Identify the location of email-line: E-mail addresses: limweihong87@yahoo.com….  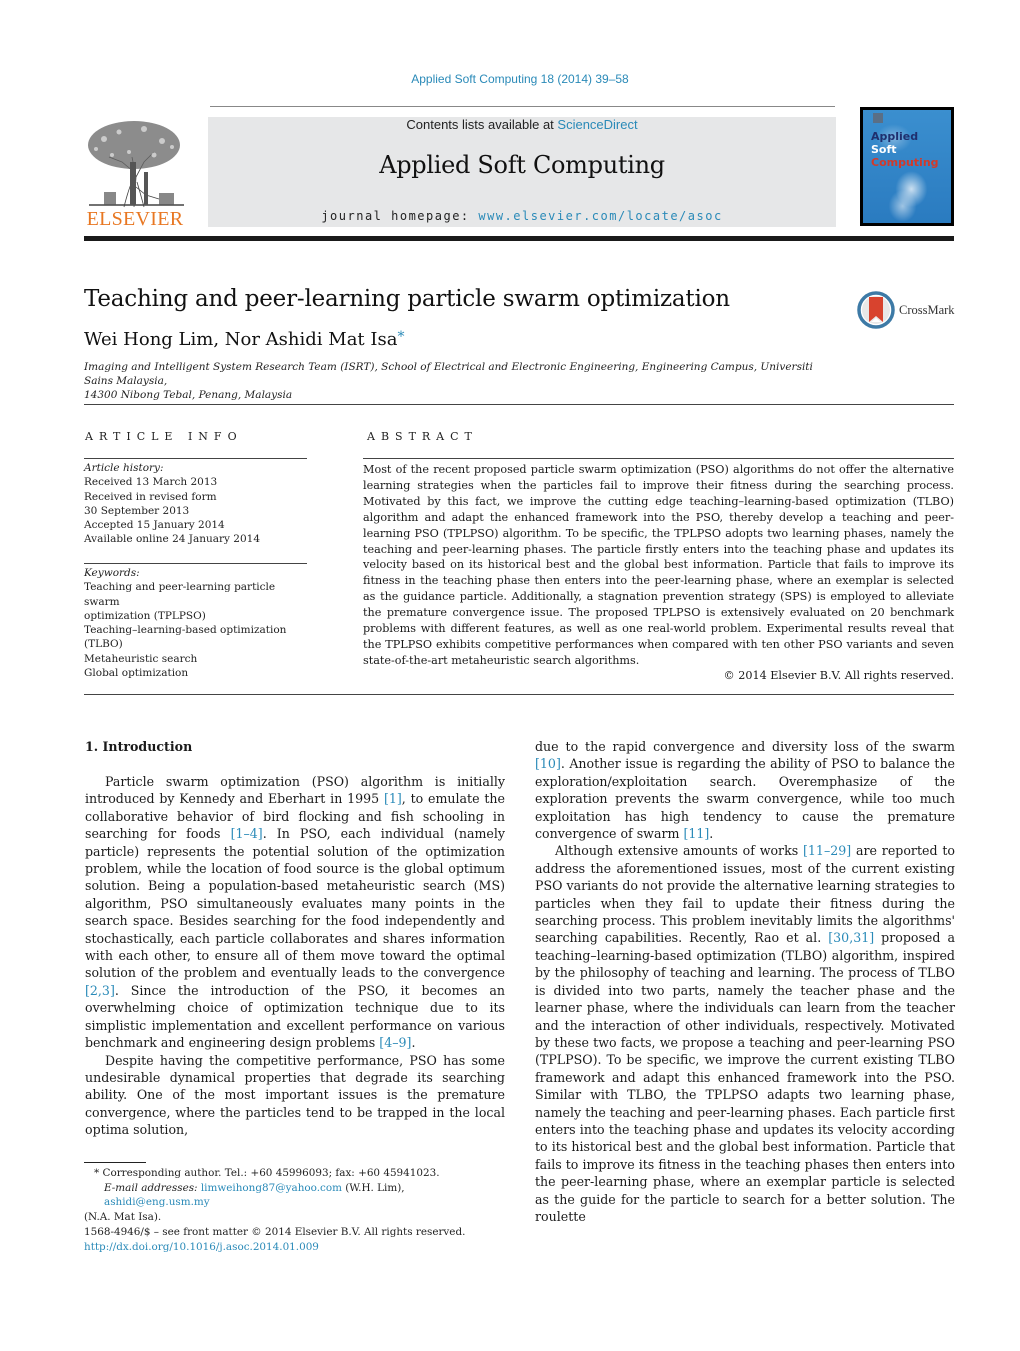
(254, 1195).